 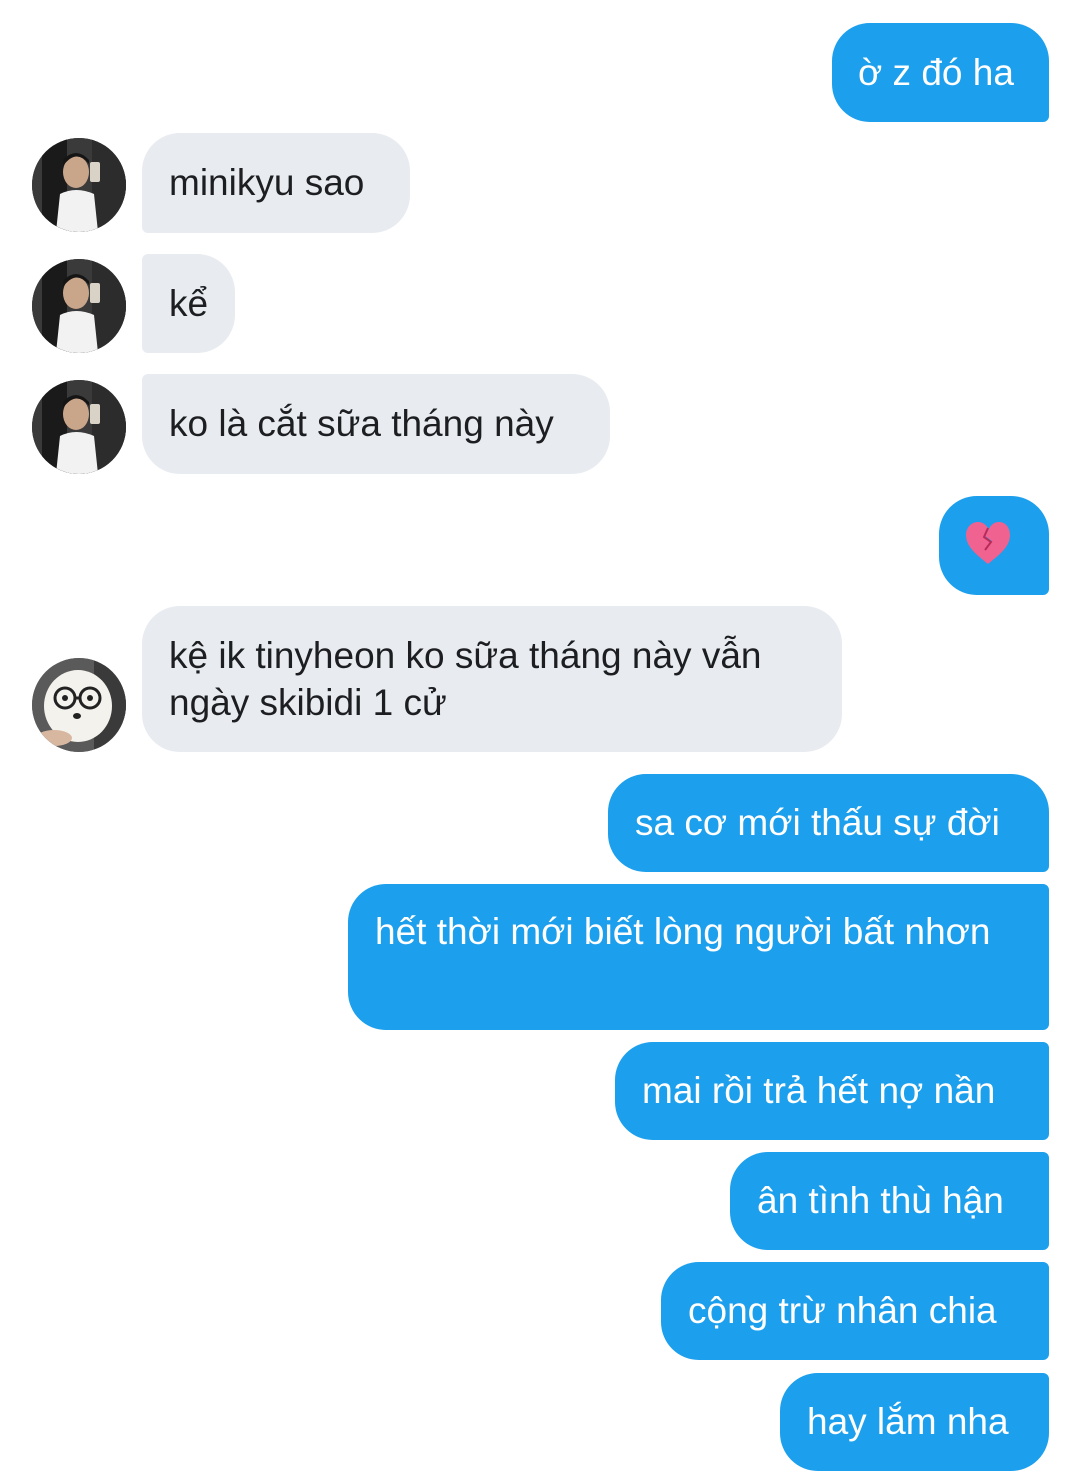 What do you see at coordinates (880, 1200) in the screenshot?
I see `message-text: ân tình thù hận` at bounding box center [880, 1200].